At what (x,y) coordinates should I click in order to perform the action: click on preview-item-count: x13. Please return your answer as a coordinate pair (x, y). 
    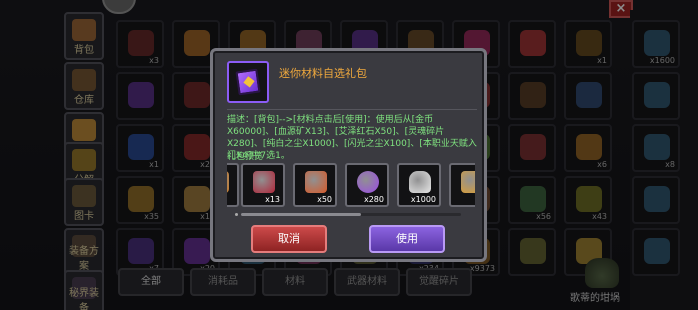
    Looking at the image, I should click on (272, 199).